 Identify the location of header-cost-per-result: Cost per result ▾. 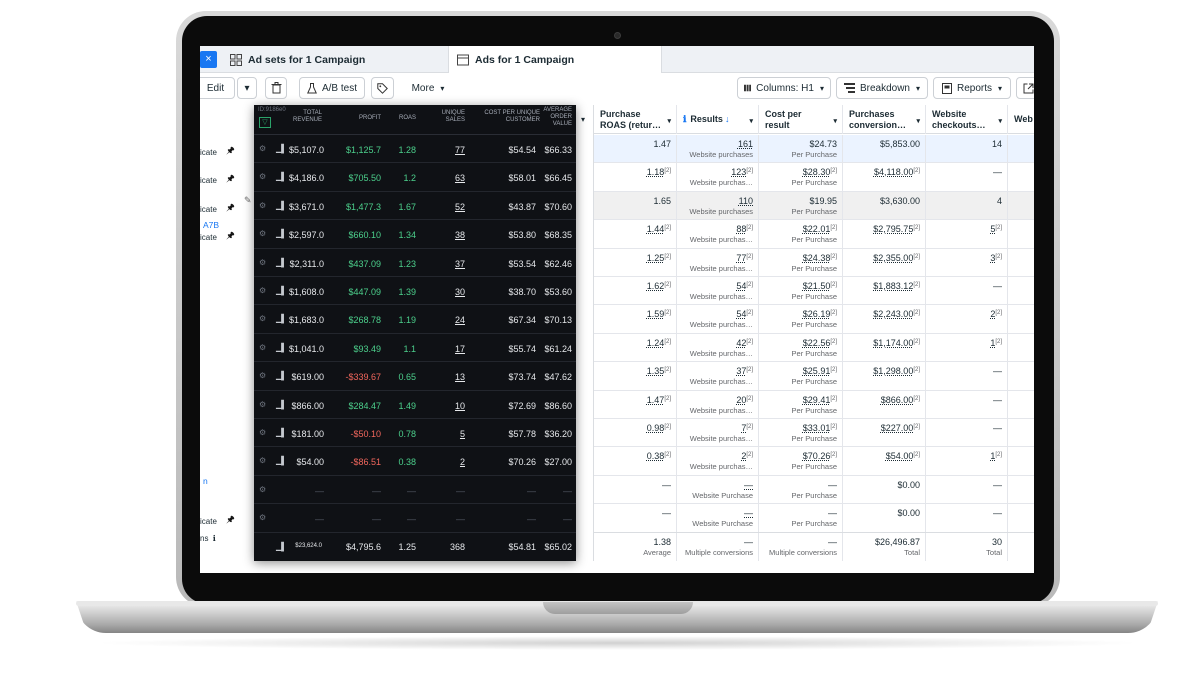
(801, 119).